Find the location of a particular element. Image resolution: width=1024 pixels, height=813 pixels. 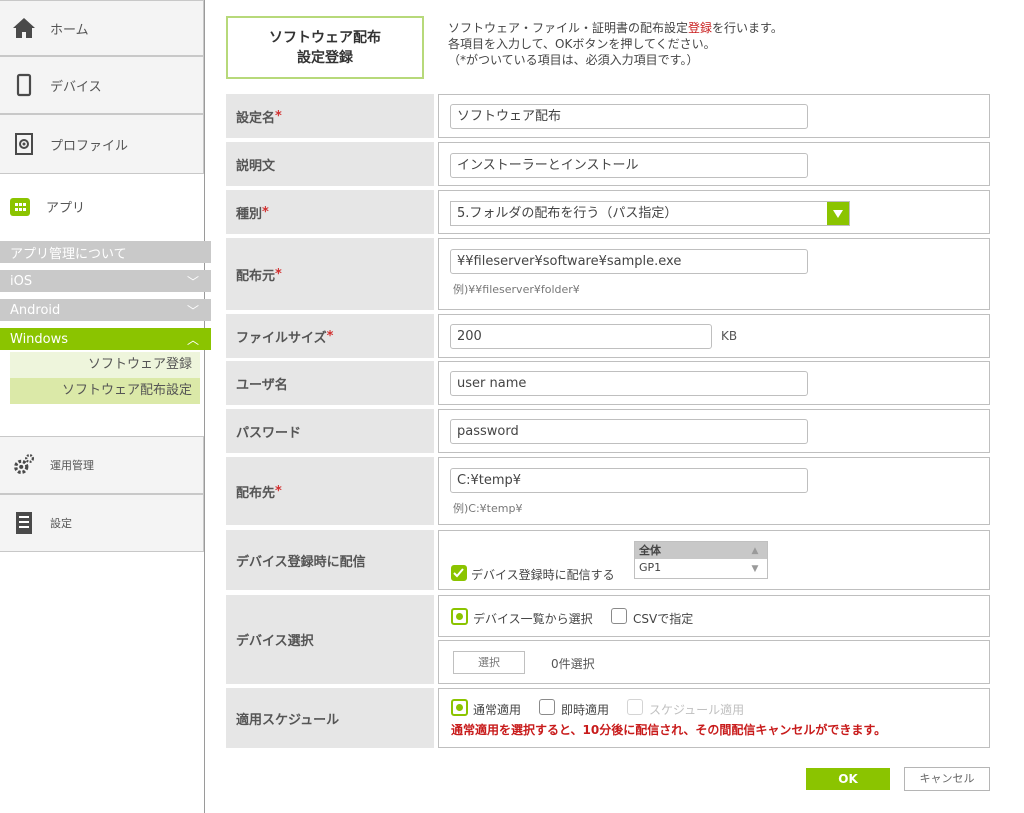

username-label: ユーザ名 is located at coordinates (330, 383).